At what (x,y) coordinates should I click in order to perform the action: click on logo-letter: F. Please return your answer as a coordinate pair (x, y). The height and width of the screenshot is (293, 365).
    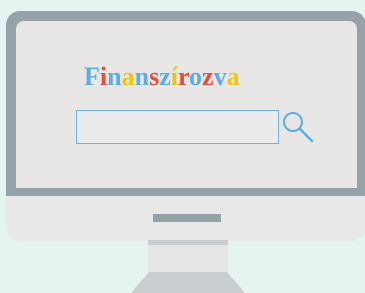
    Looking at the image, I should click on (92, 76).